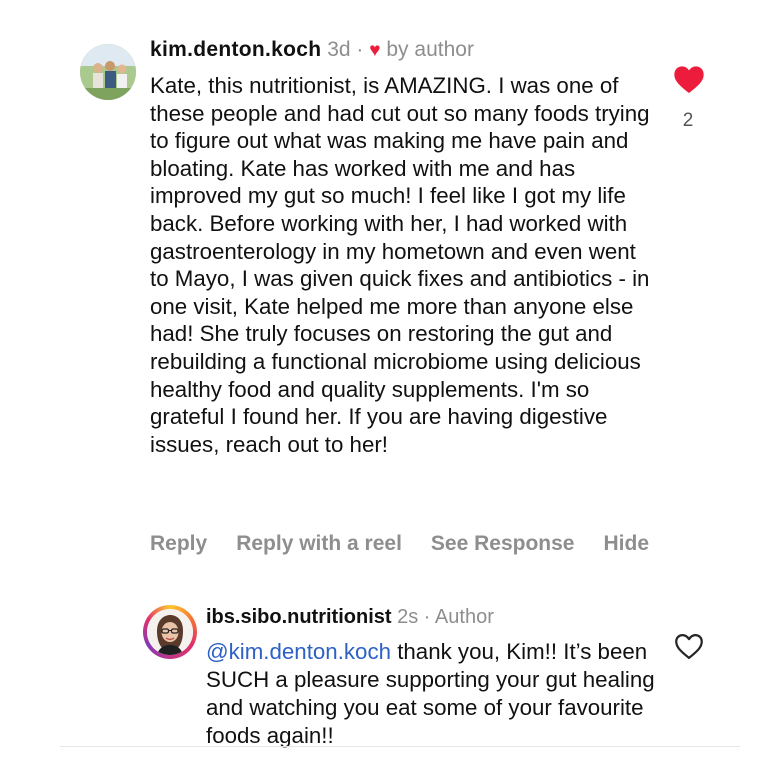 The height and width of the screenshot is (779, 779). Describe the element at coordinates (689, 79) in the screenshot. I see `heart-filled-icon` at that location.